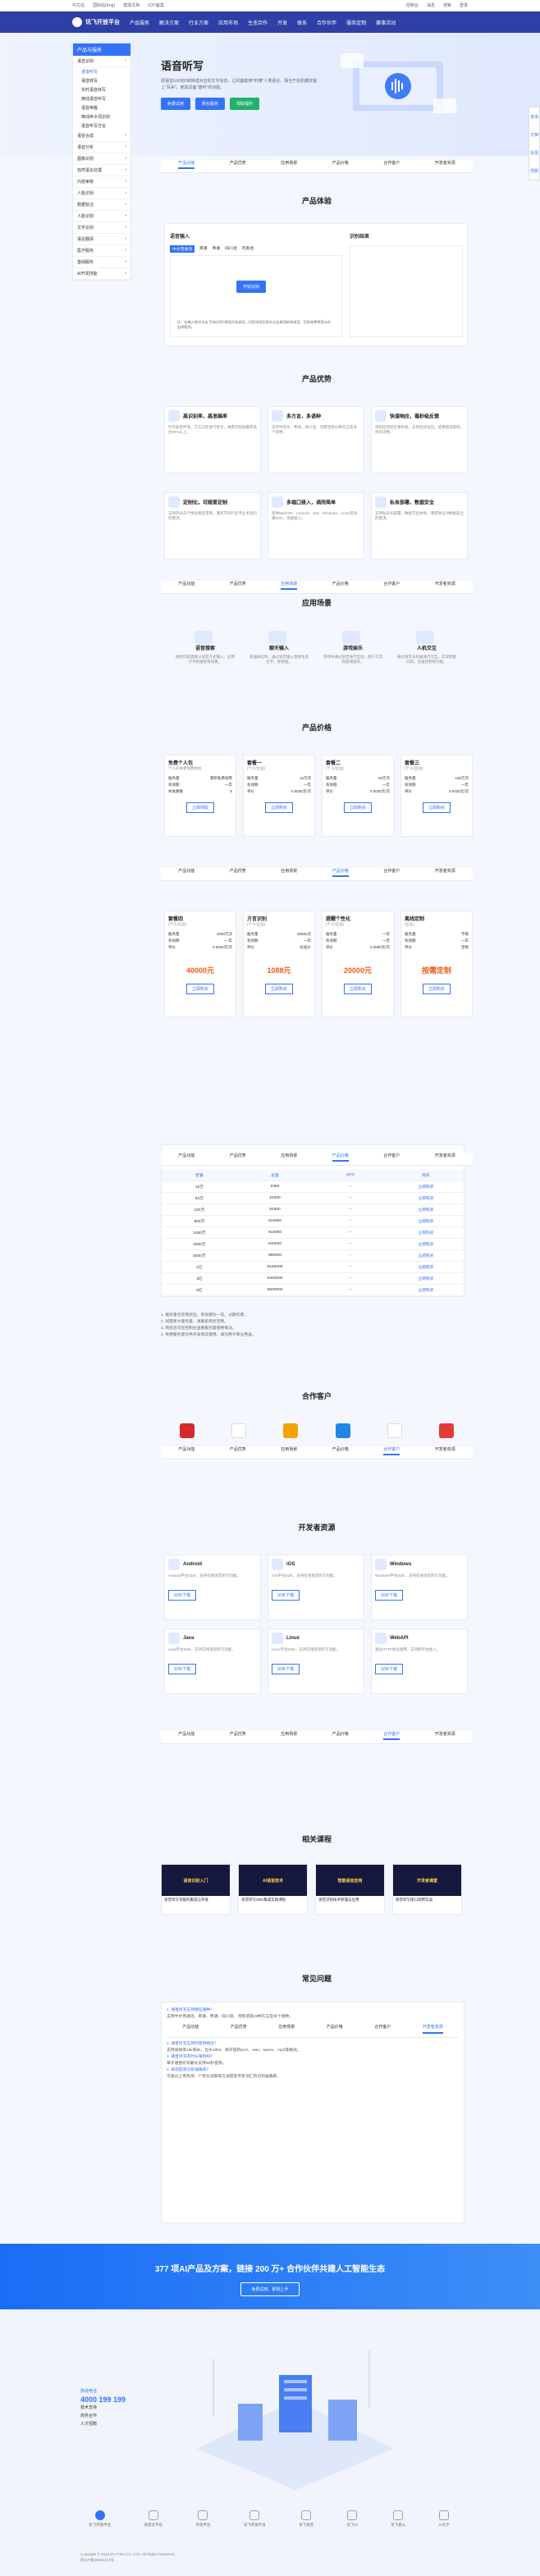 The image size is (540, 2576). I want to click on course-card: 智能语音应用 语音识别技术原理与应用, so click(350, 1890).